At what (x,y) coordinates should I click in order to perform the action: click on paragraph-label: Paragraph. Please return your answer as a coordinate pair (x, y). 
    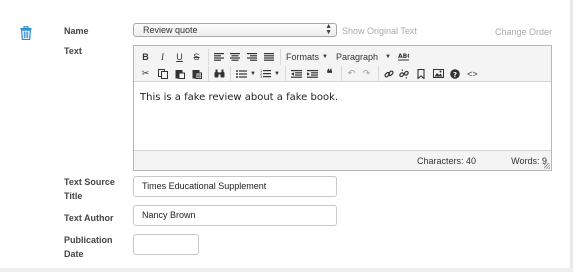
    Looking at the image, I should click on (356, 56).